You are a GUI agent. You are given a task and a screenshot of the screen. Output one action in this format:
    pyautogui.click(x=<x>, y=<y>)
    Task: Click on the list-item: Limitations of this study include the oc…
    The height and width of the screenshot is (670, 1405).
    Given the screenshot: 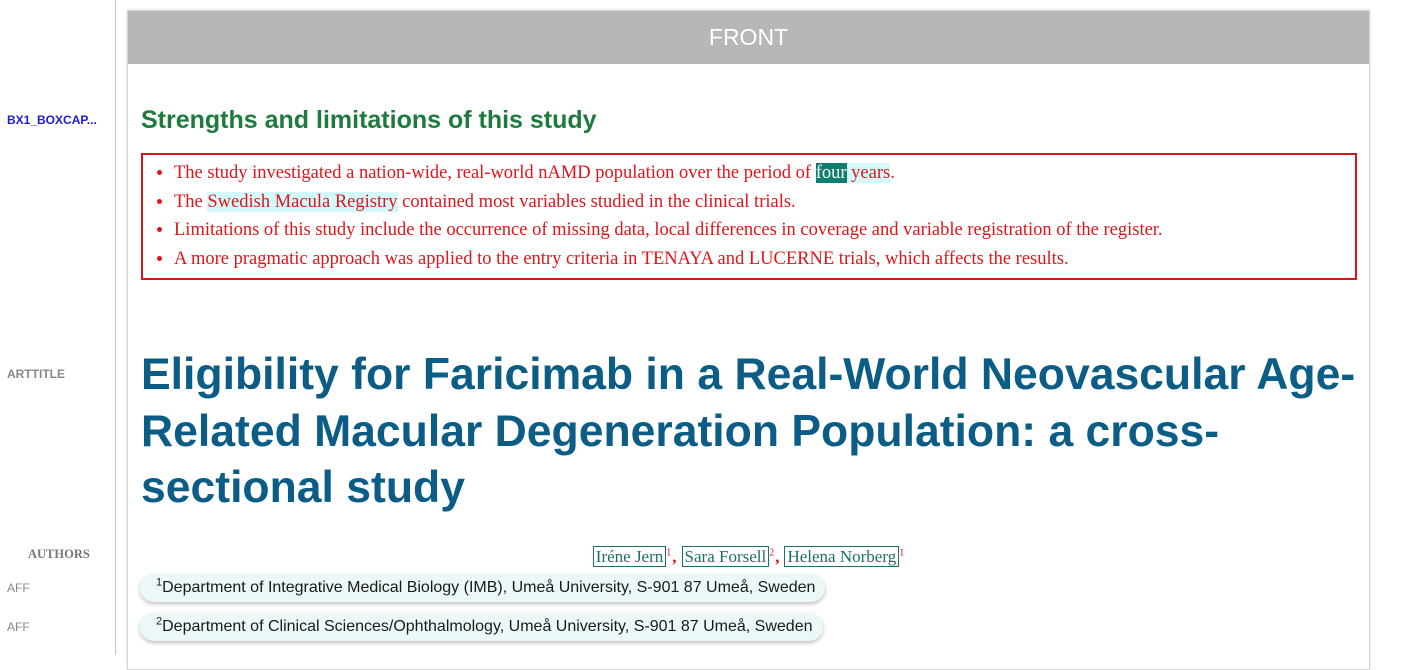 What is the action you would take?
    pyautogui.click(x=764, y=230)
    